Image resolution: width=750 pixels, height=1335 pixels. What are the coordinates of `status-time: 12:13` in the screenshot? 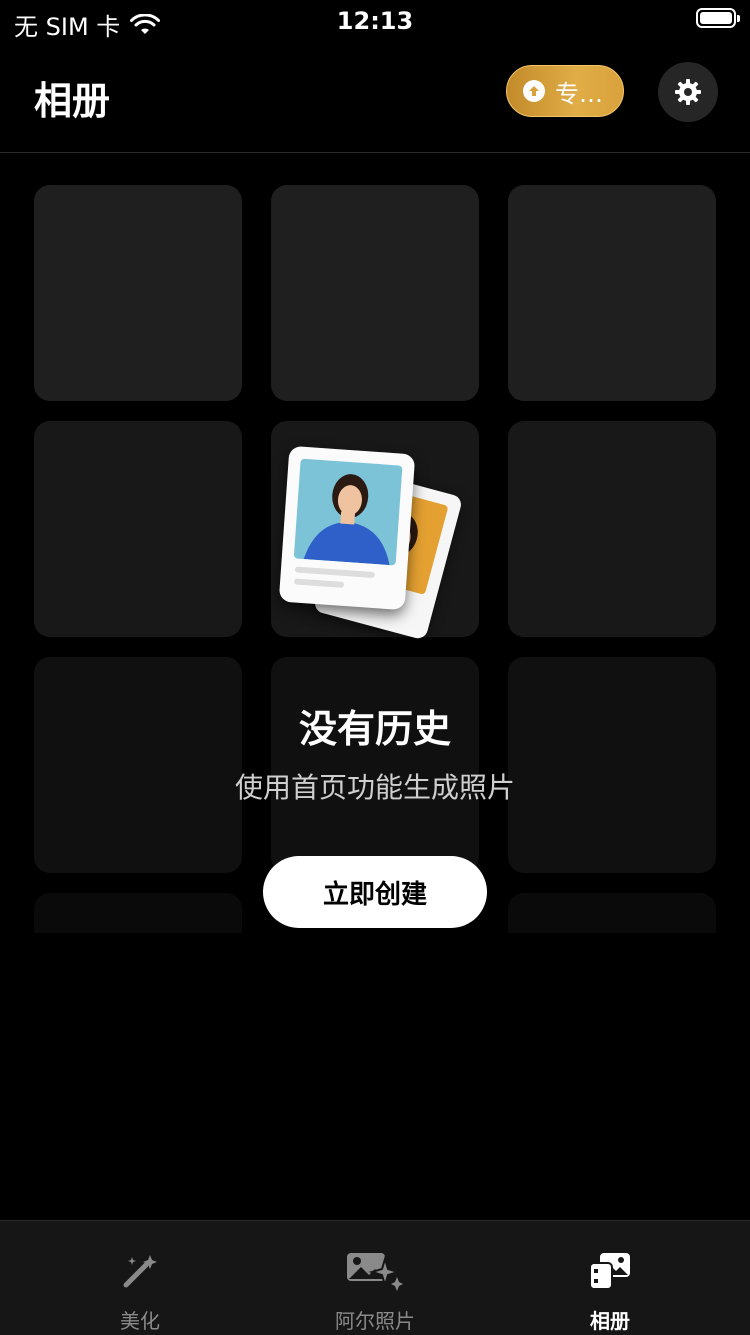 It's located at (375, 21).